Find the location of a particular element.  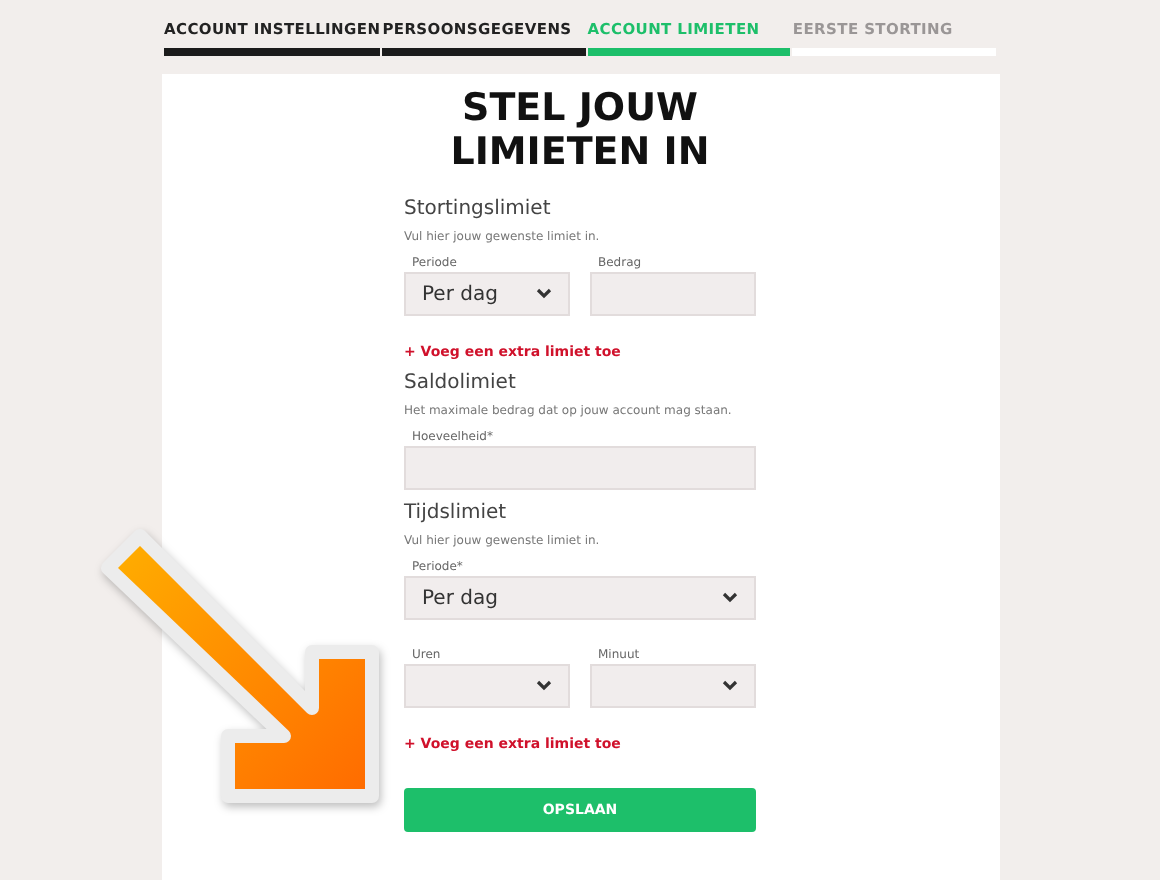

page-title: STEL JOUW LIMIETEN IN is located at coordinates (580, 130).